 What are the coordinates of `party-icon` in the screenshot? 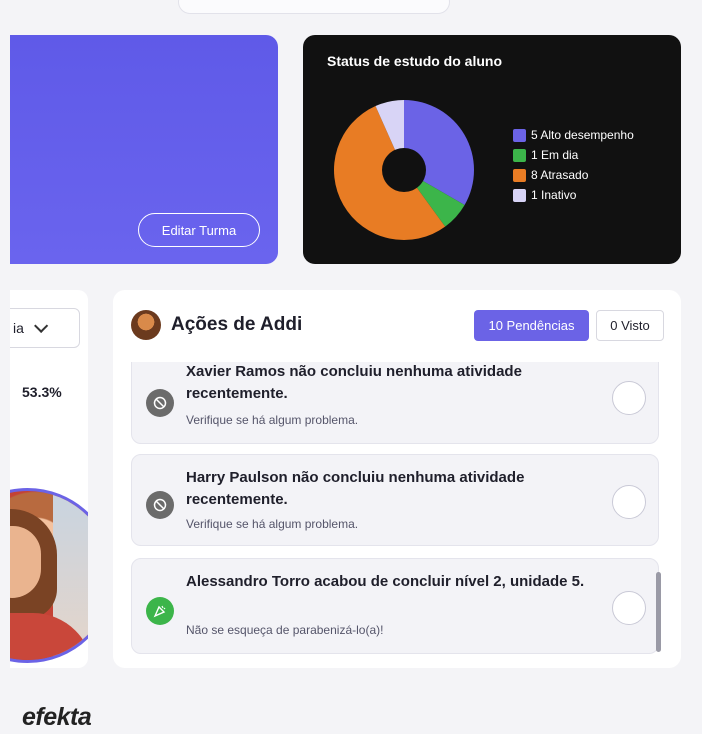 It's located at (160, 611).